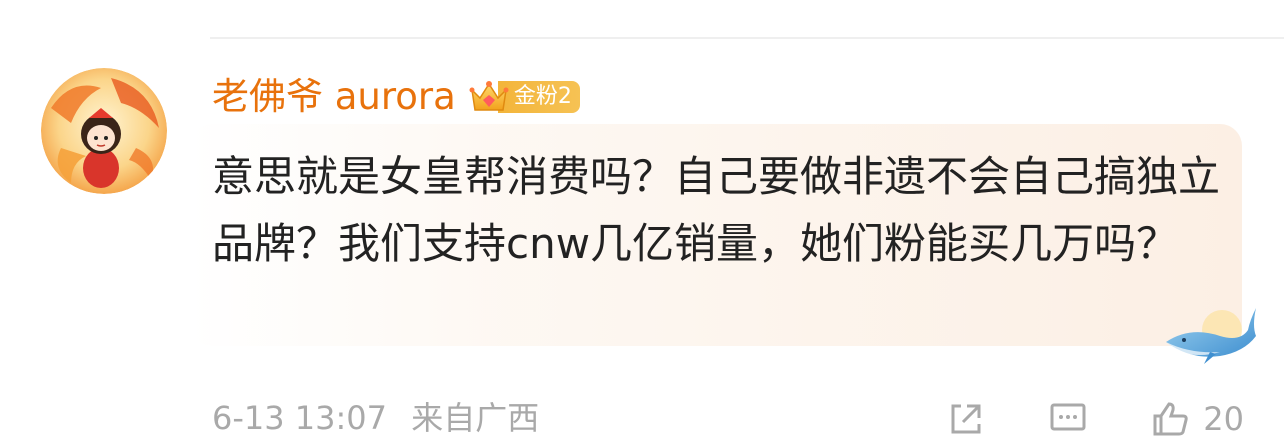 Image resolution: width=1284 pixels, height=440 pixels. I want to click on avatar, so click(104, 131).